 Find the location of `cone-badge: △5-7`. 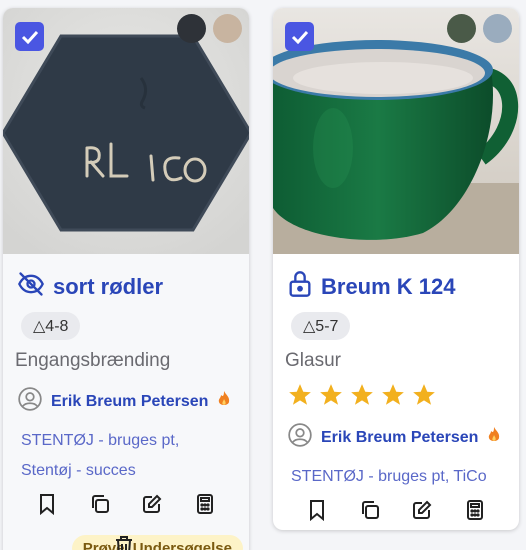

cone-badge: △5-7 is located at coordinates (321, 326).